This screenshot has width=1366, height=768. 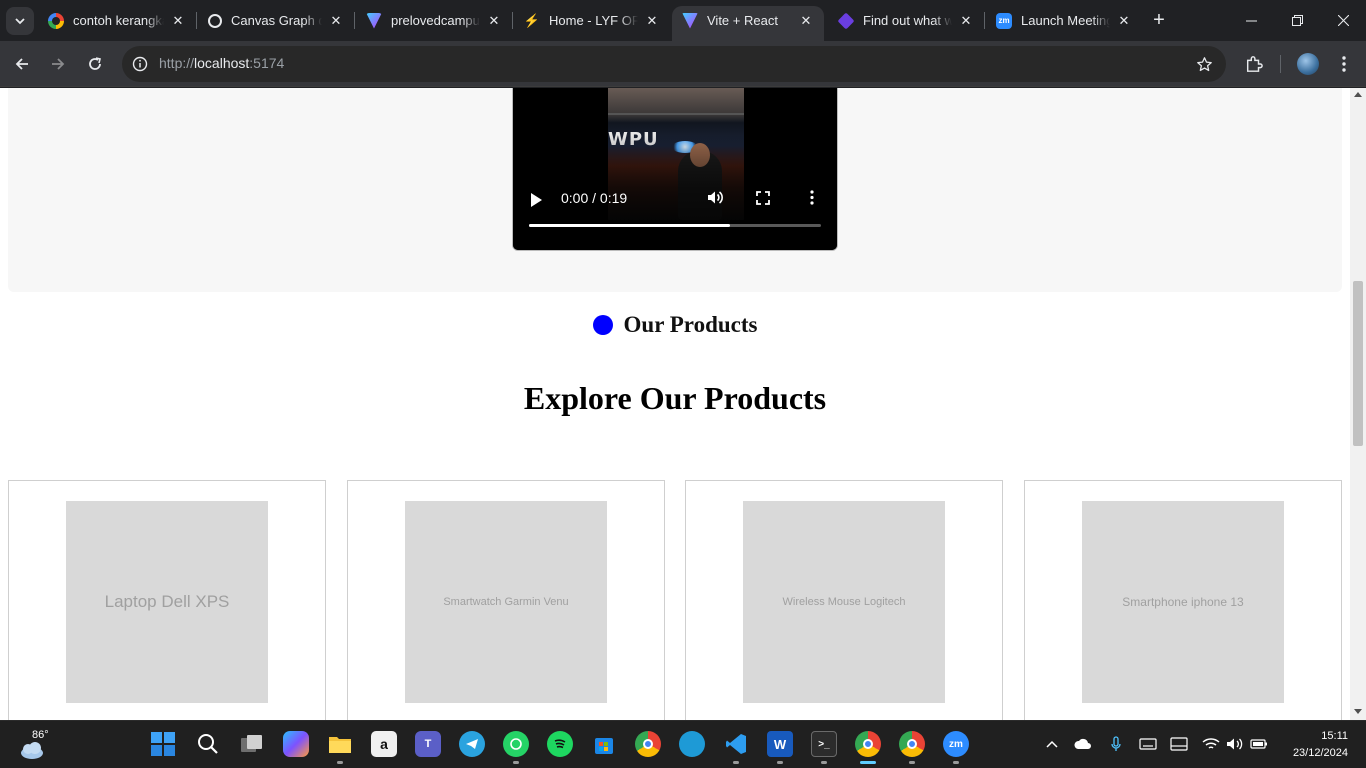 I want to click on product-card: Wireless Mouse Logitech, so click(x=844, y=600).